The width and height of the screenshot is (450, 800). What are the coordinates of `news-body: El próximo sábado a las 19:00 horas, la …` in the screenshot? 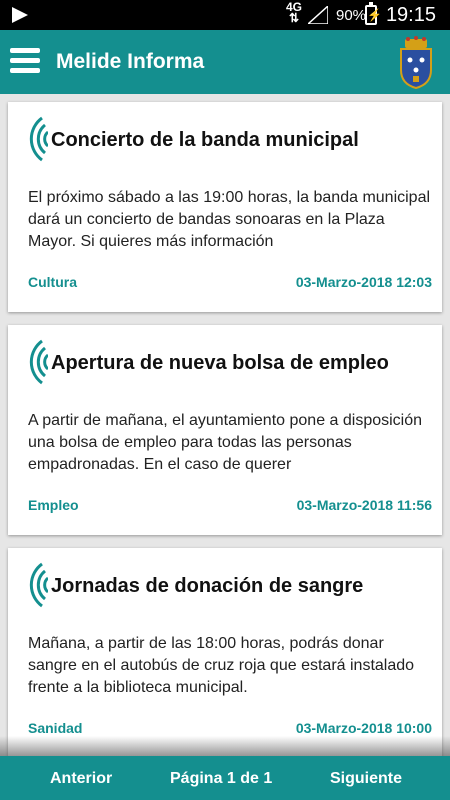 It's located at (229, 219).